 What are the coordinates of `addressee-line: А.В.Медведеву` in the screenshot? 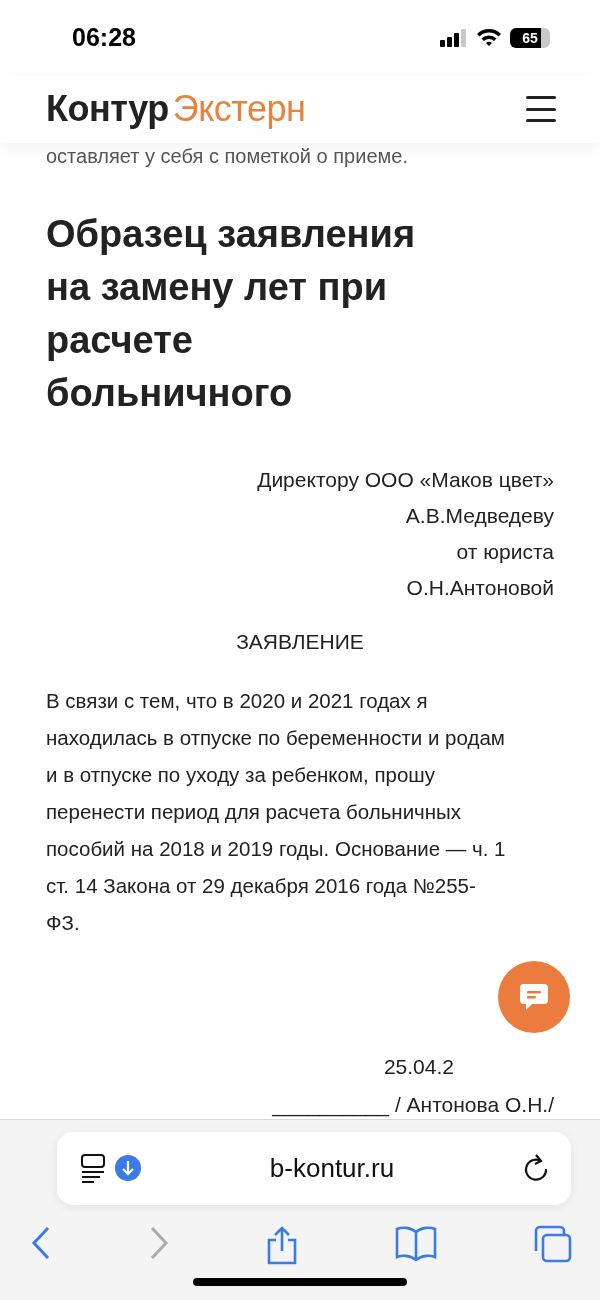 It's located at (479, 516).